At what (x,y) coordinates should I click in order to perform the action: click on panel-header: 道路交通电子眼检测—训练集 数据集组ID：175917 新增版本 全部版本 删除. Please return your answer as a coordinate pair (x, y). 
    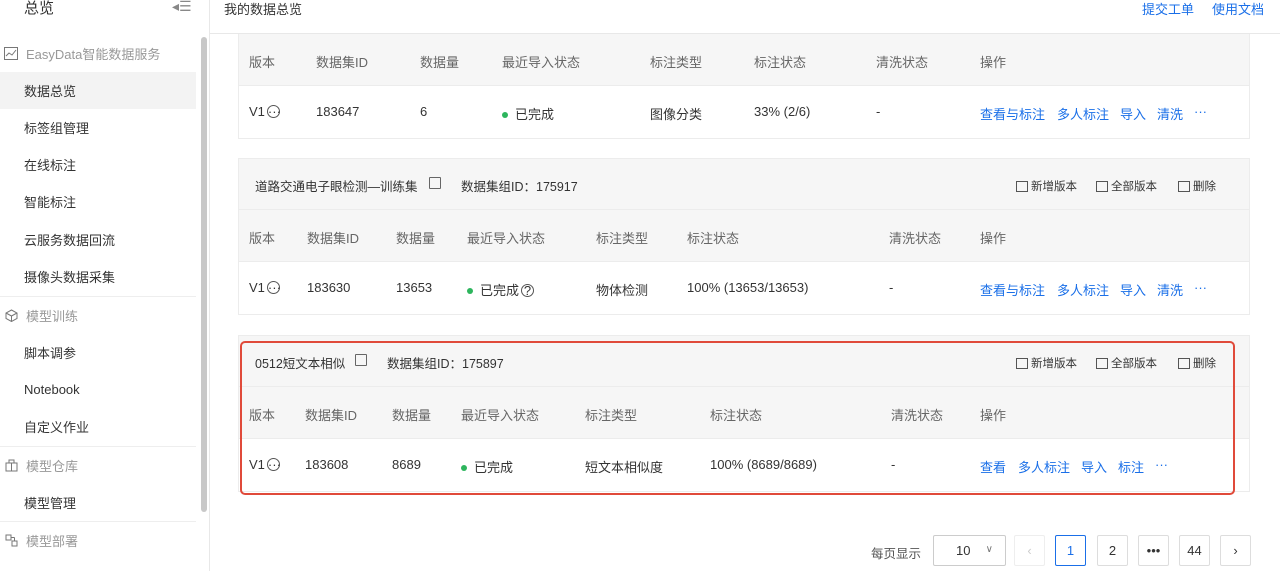
    Looking at the image, I should click on (744, 184).